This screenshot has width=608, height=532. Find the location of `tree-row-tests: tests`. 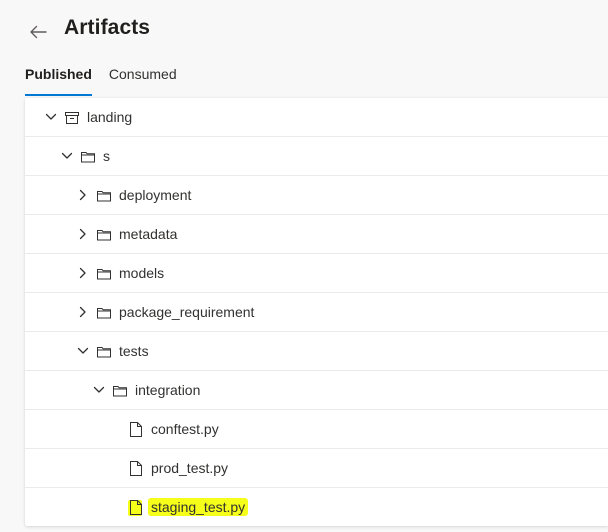

tree-row-tests: tests is located at coordinates (316, 351).